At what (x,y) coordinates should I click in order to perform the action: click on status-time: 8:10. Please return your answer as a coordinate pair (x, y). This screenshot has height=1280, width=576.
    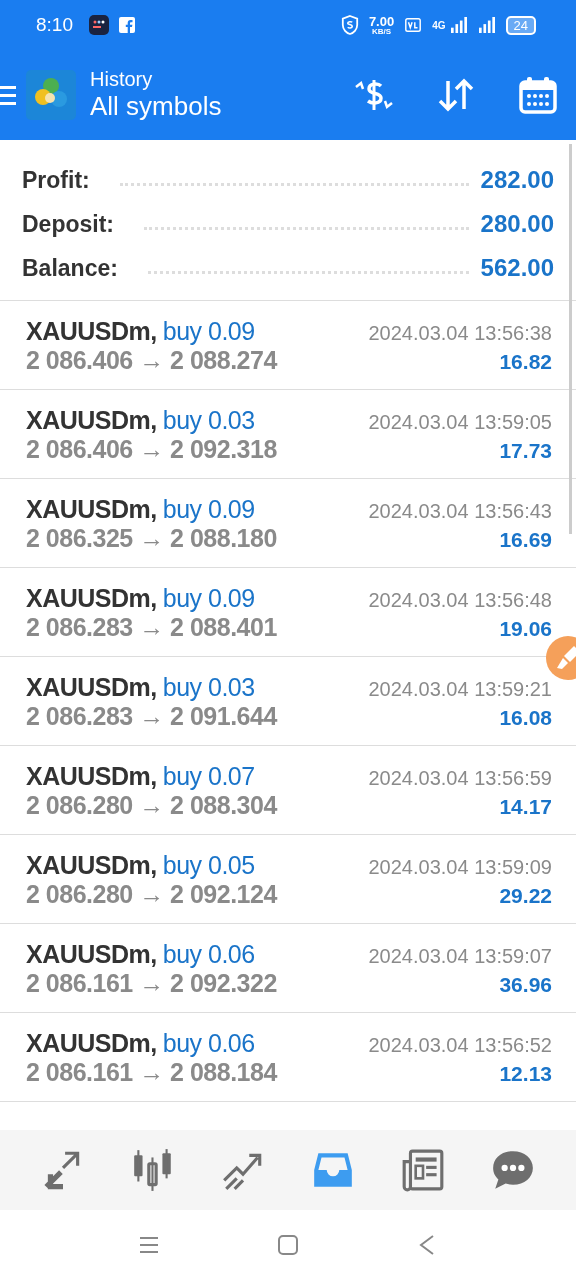
    Looking at the image, I should click on (54, 25).